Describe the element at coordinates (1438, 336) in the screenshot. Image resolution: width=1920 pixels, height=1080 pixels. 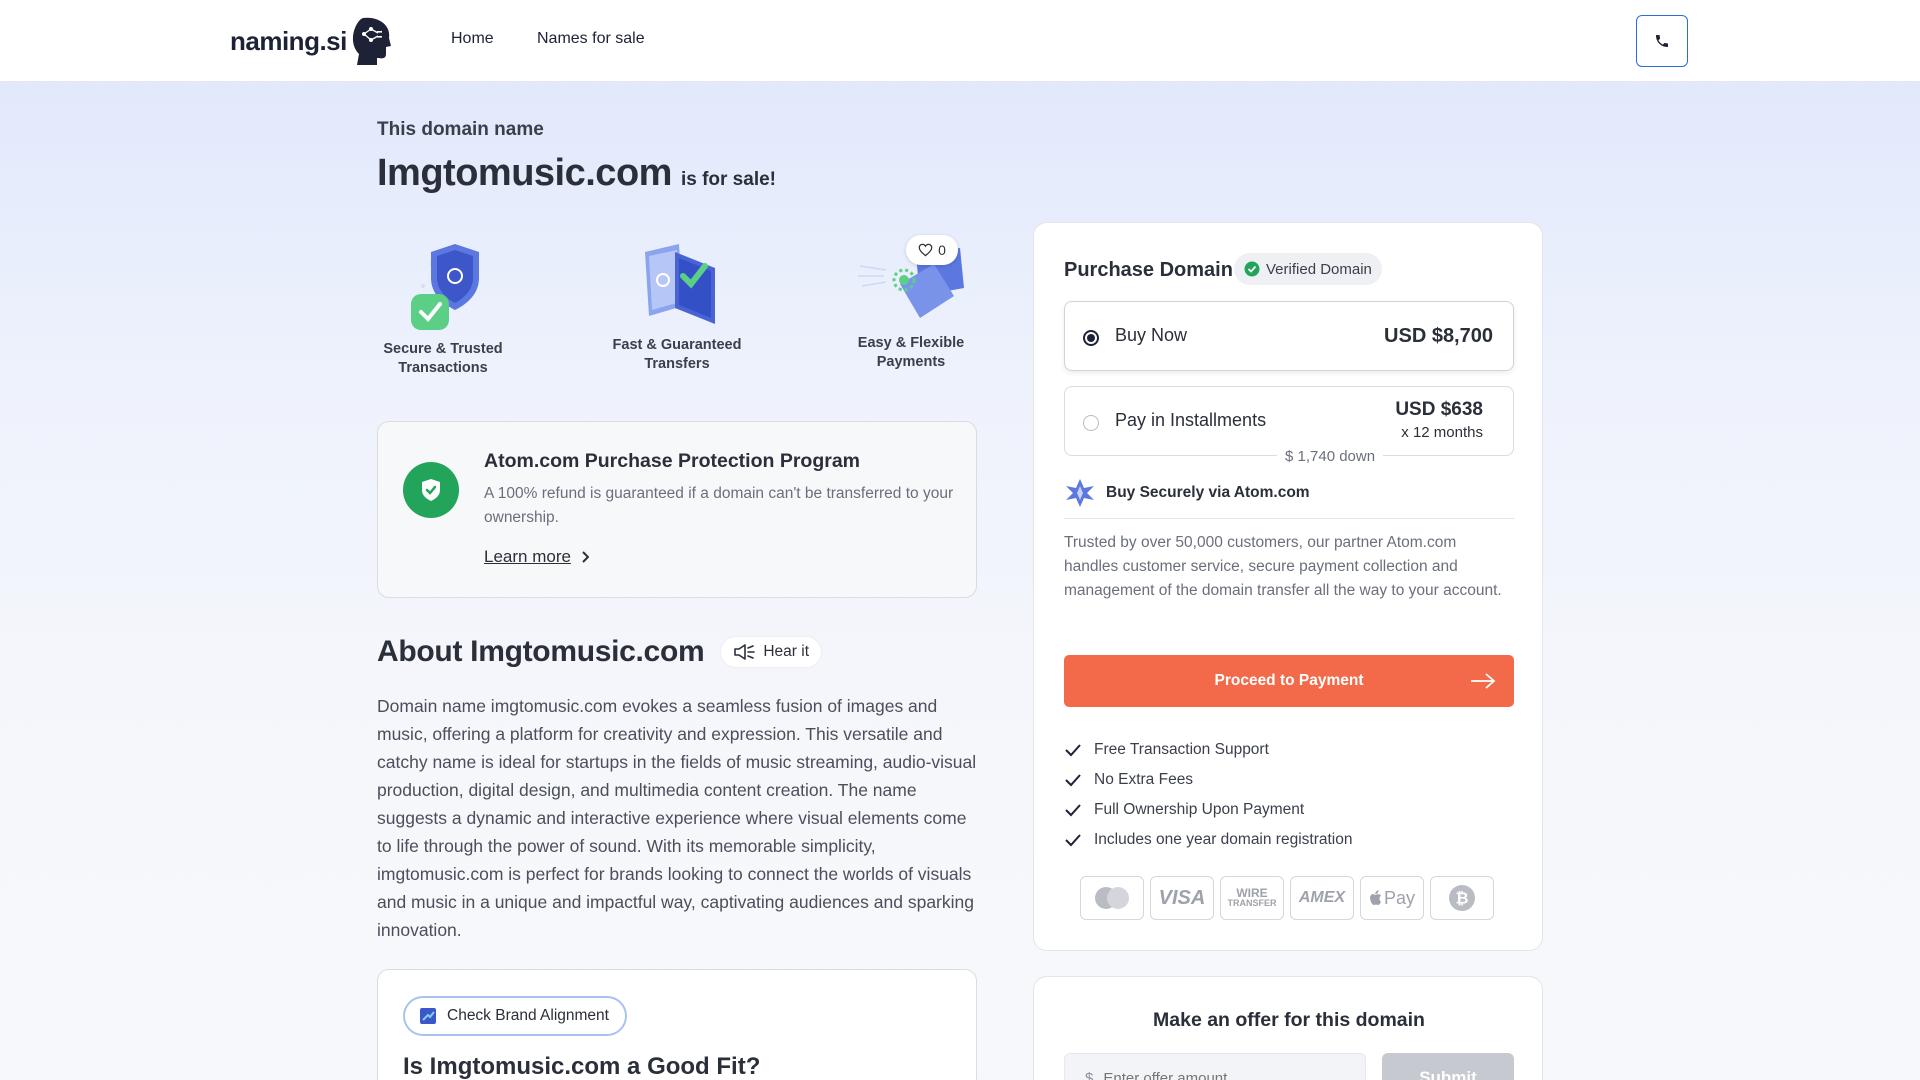
I see `buy-now-price: USD $8,700` at that location.